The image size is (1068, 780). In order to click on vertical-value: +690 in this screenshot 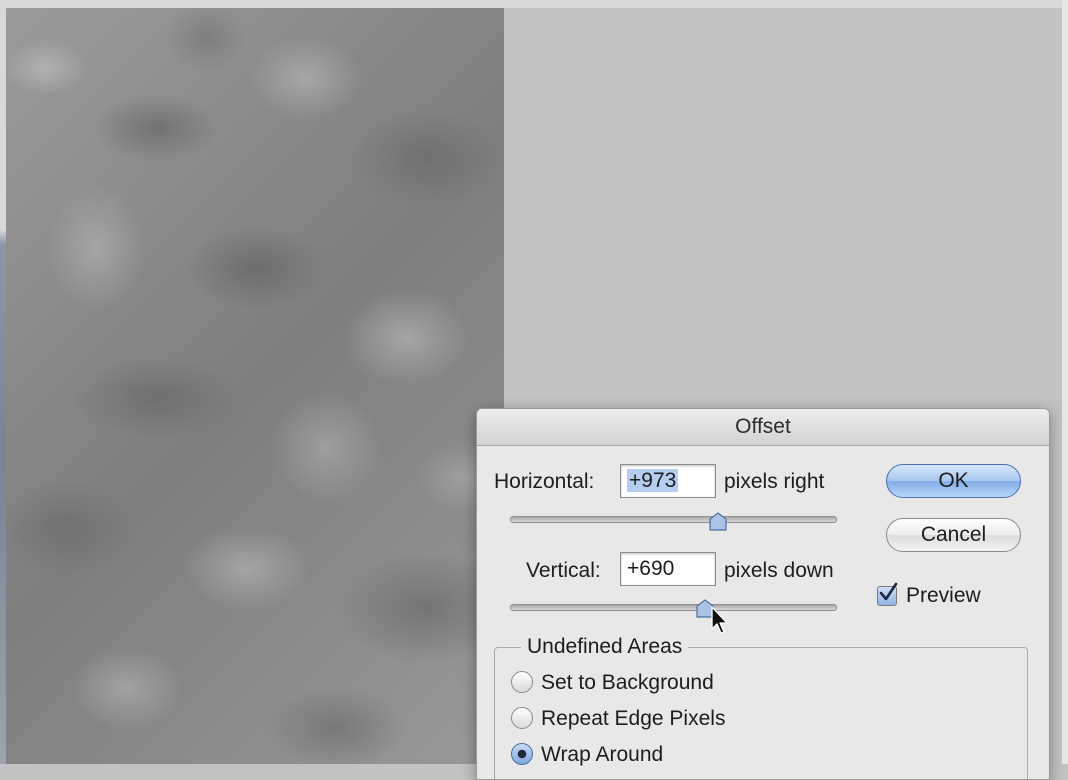, I will do `click(651, 568)`.